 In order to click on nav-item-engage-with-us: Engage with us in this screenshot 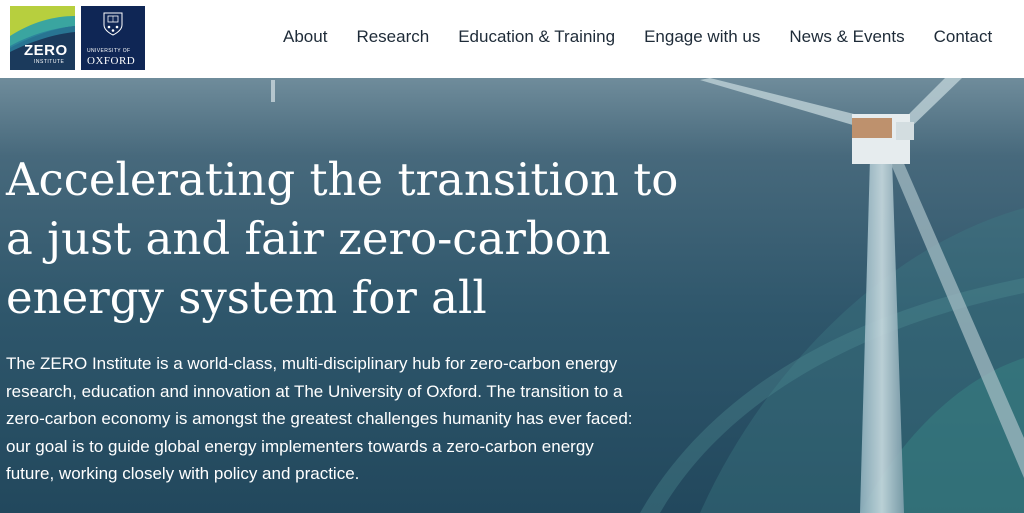, I will do `click(702, 37)`.